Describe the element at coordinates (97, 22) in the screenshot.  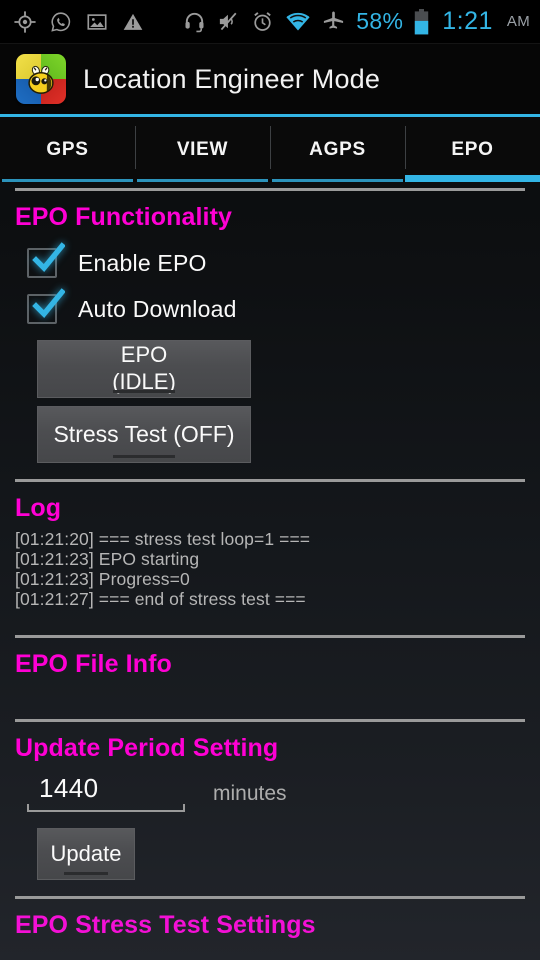
I see `image-icon` at that location.